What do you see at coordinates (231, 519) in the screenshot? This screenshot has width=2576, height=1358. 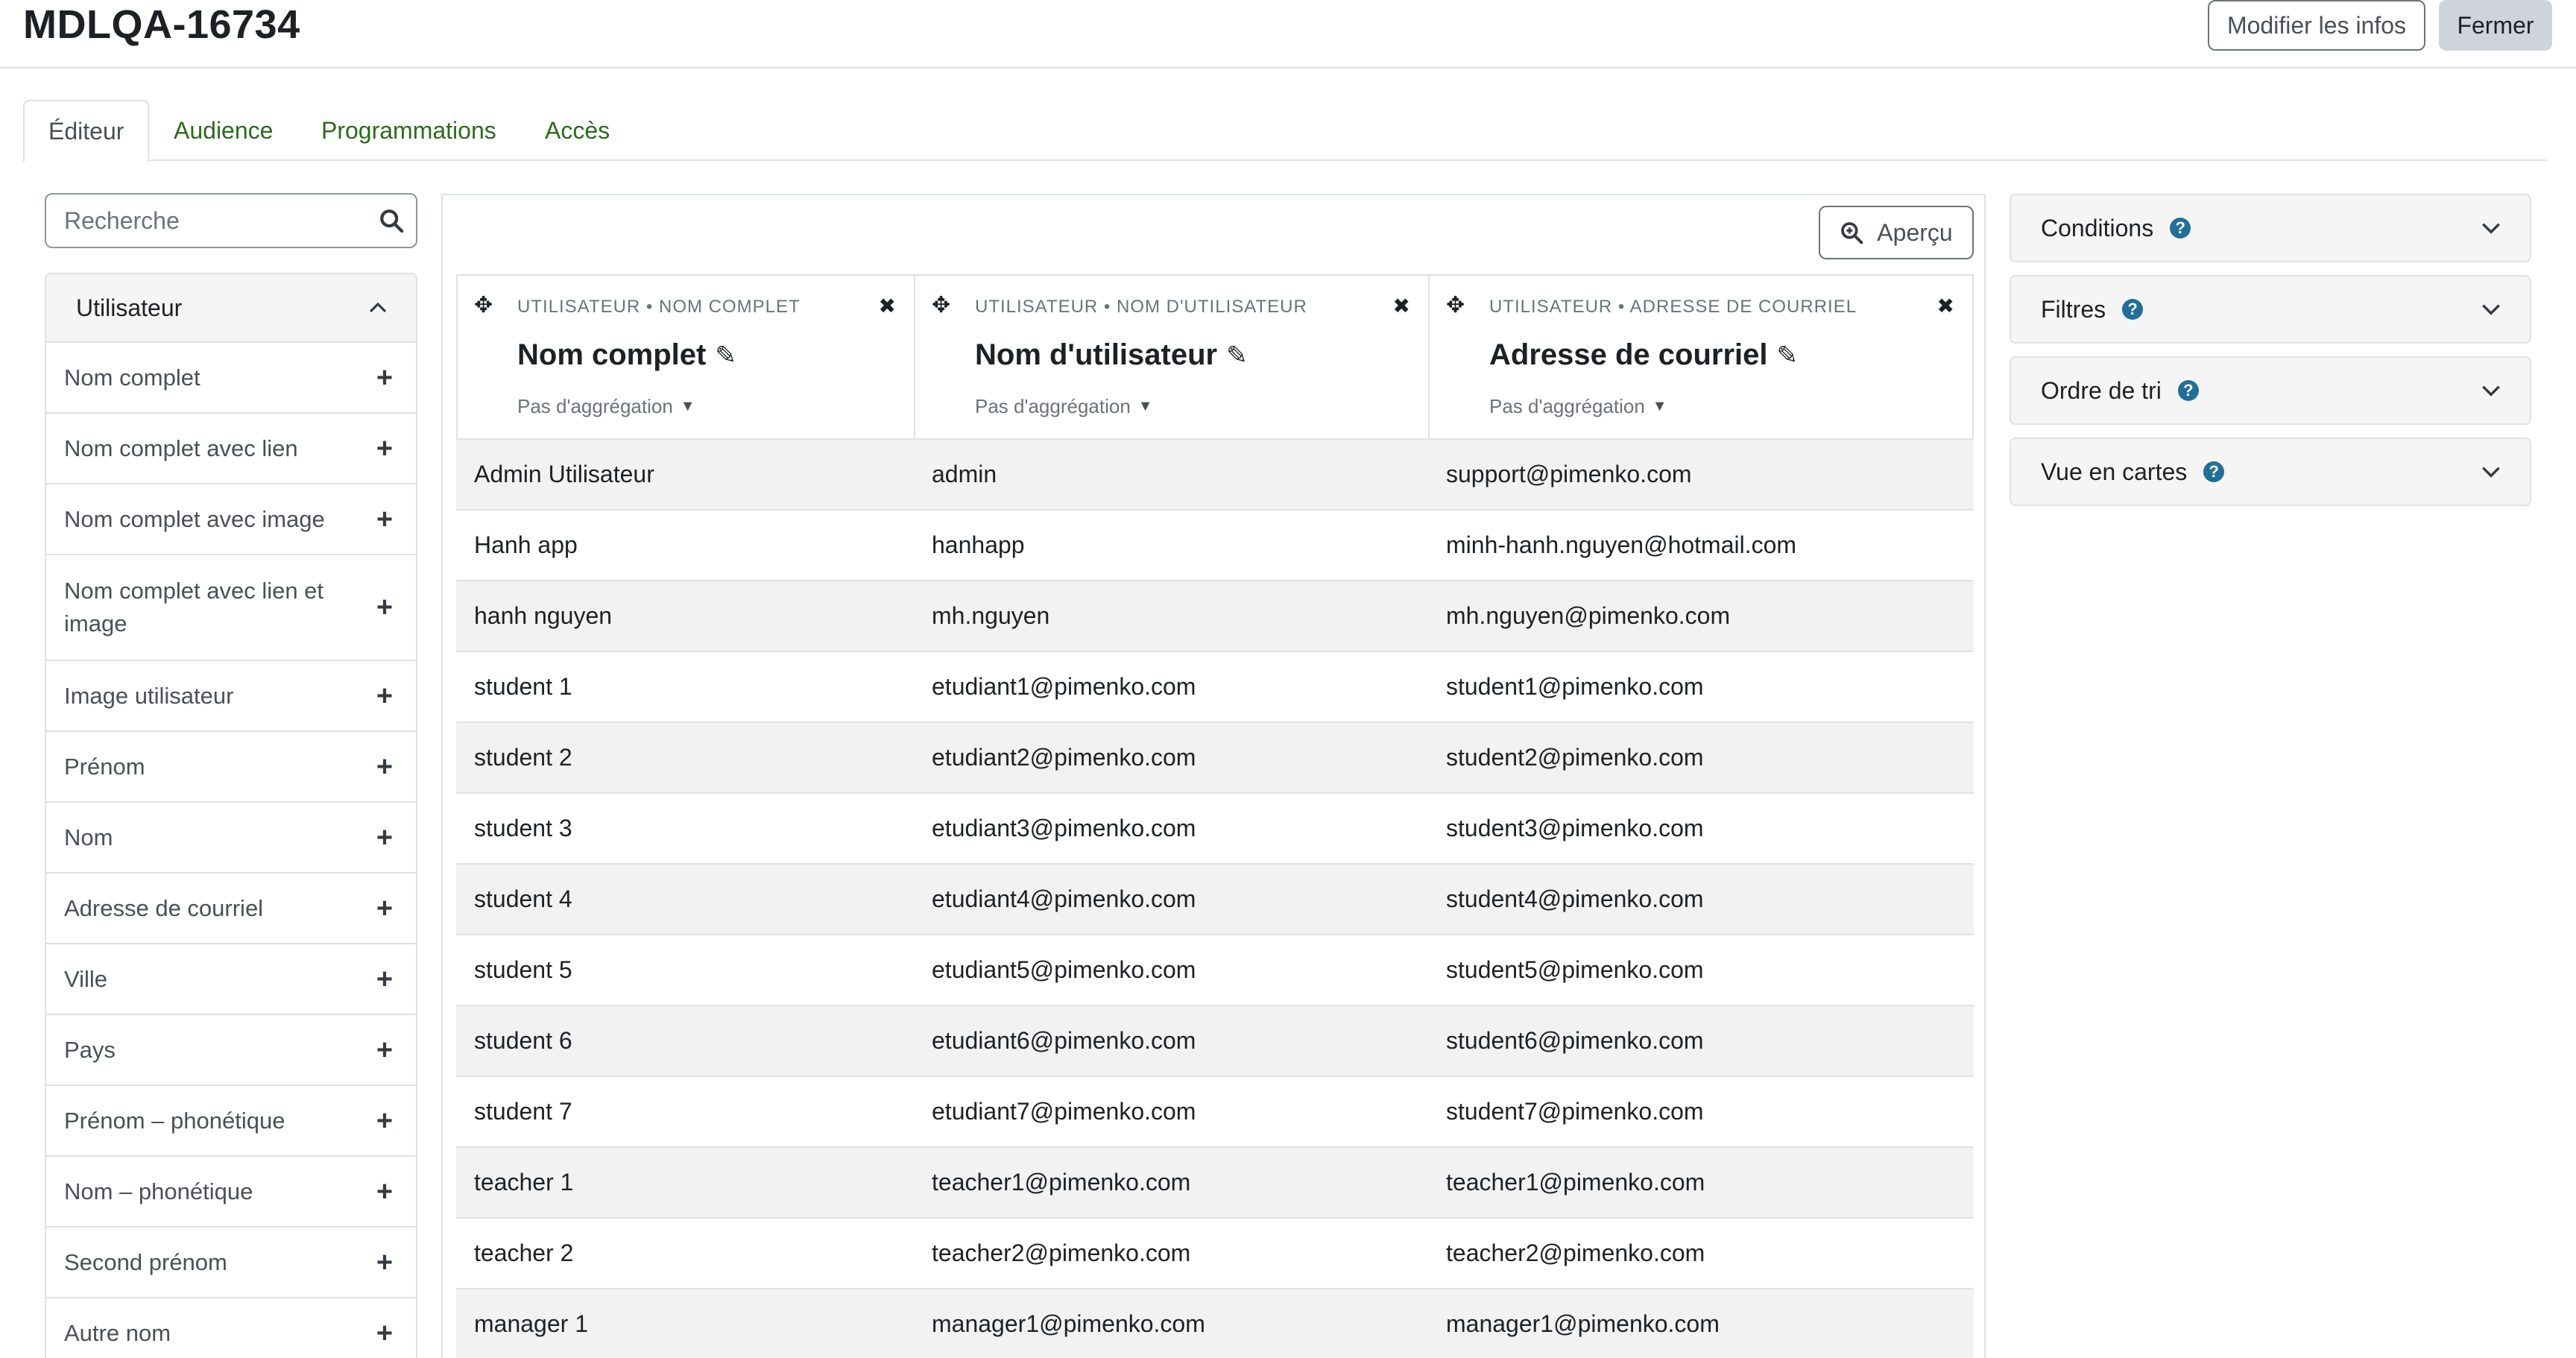 I see `sidebar-item-full-name-picture: Nom complet avec image +` at bounding box center [231, 519].